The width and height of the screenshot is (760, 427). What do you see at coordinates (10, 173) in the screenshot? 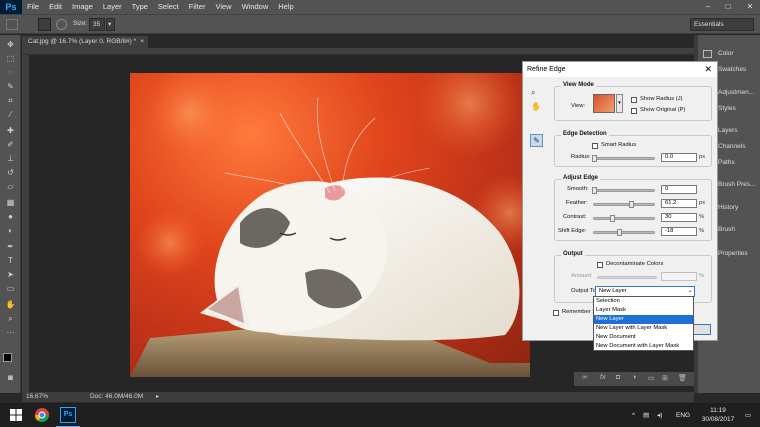
I see `history-brush-tool-icon: ↺` at bounding box center [10, 173].